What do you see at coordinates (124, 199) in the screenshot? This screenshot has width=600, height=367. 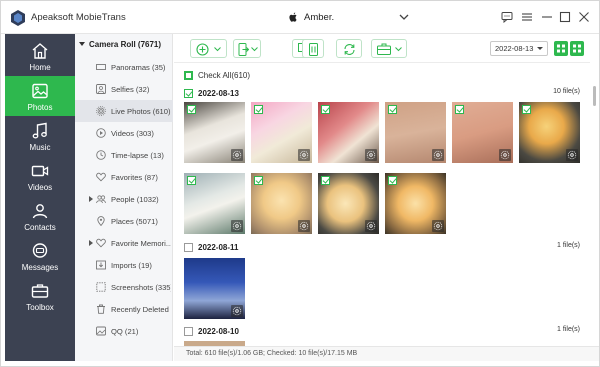 I see `category-item-people: People (1032)` at bounding box center [124, 199].